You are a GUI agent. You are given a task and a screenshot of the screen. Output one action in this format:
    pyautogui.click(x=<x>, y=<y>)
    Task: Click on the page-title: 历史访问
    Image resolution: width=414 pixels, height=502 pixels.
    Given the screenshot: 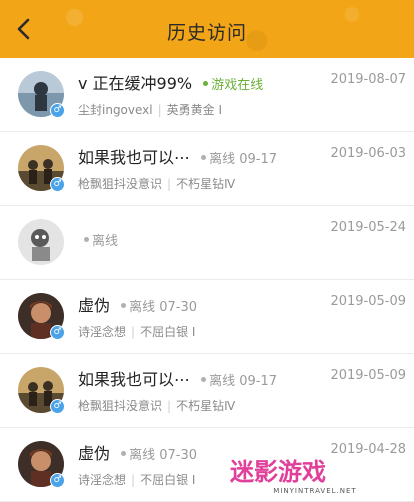 What is the action you would take?
    pyautogui.click(x=206, y=33)
    